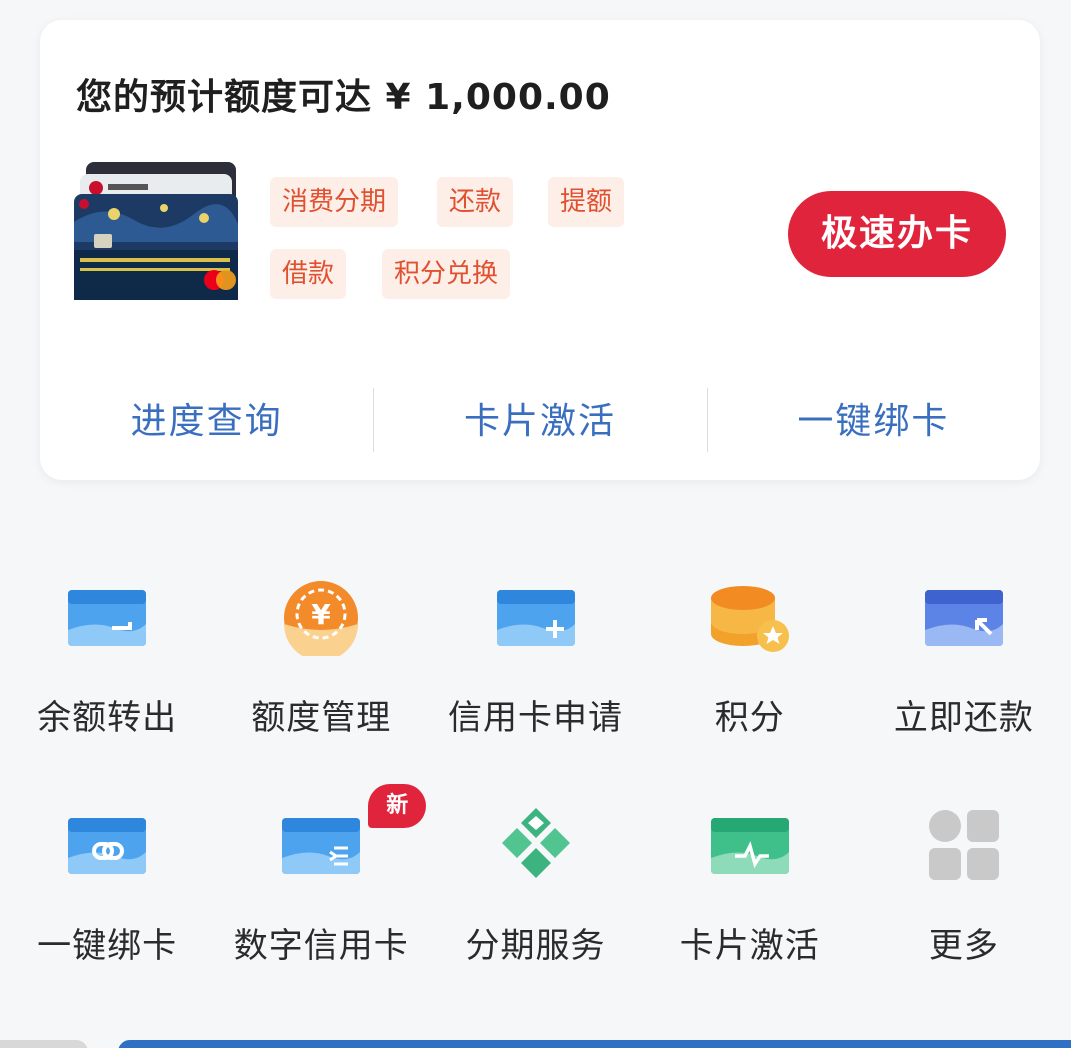 Image resolution: width=1071 pixels, height=1048 pixels. I want to click on service-digital-card: 新 数字信用卡, so click(321, 900).